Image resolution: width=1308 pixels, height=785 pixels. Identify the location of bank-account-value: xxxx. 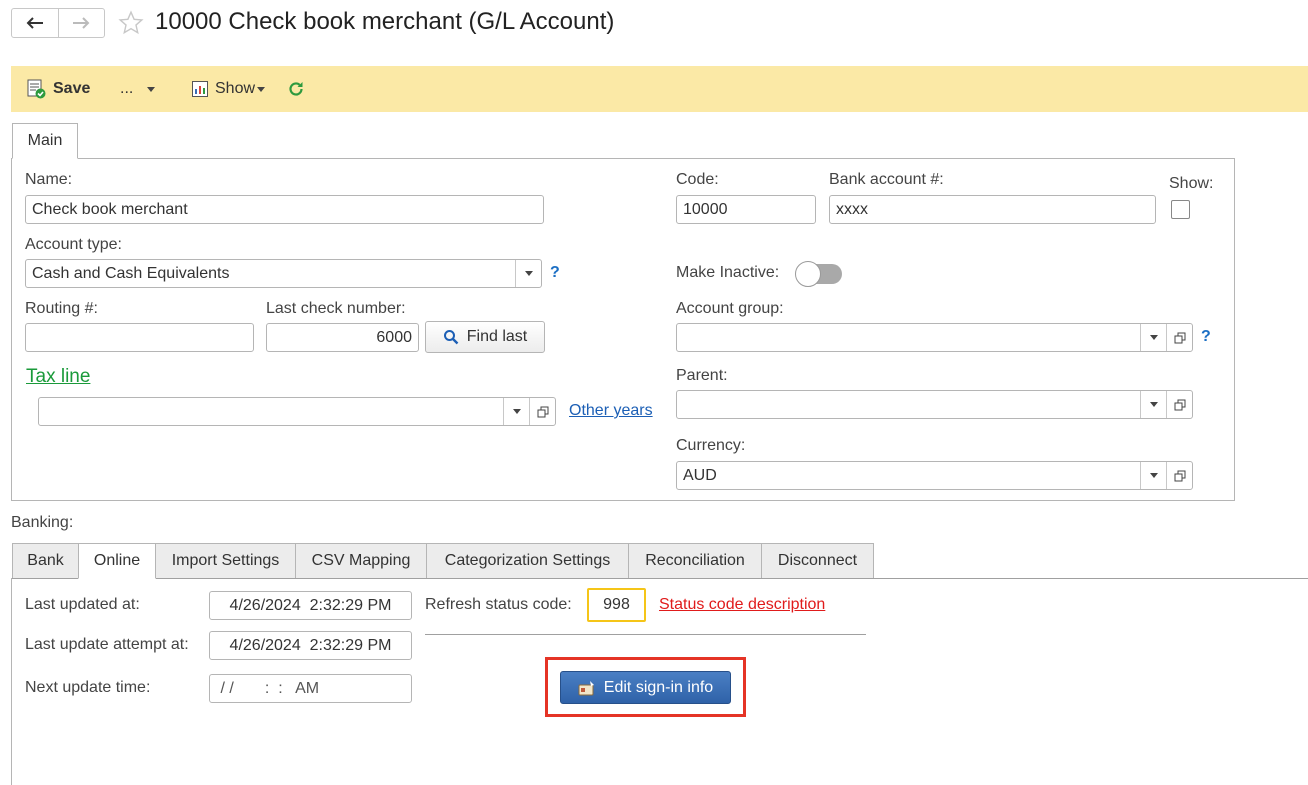
(852, 209).